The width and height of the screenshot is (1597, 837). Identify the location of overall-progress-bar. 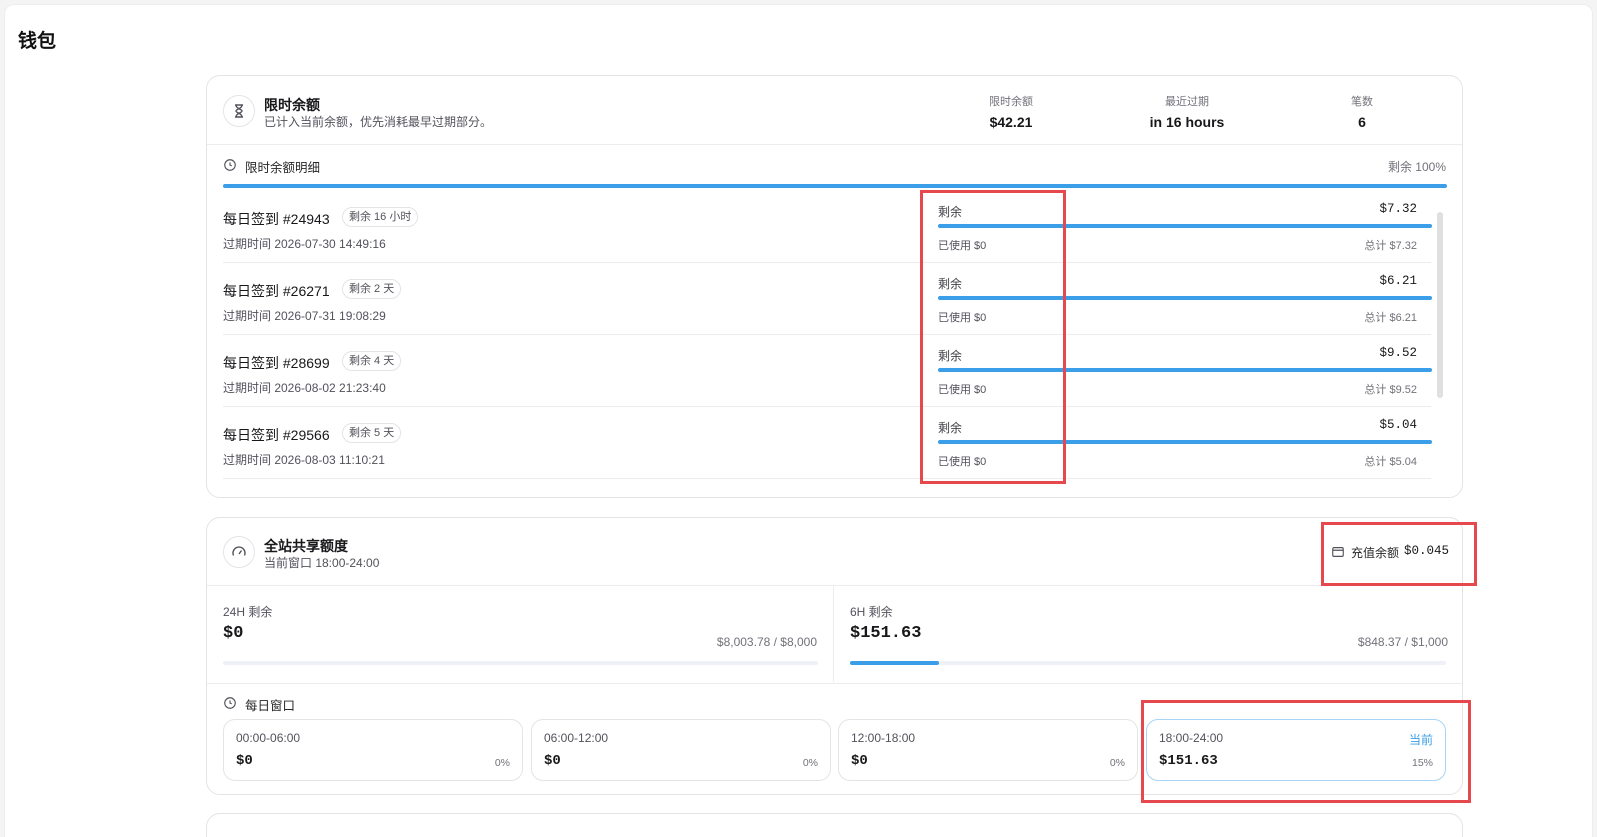
(835, 186).